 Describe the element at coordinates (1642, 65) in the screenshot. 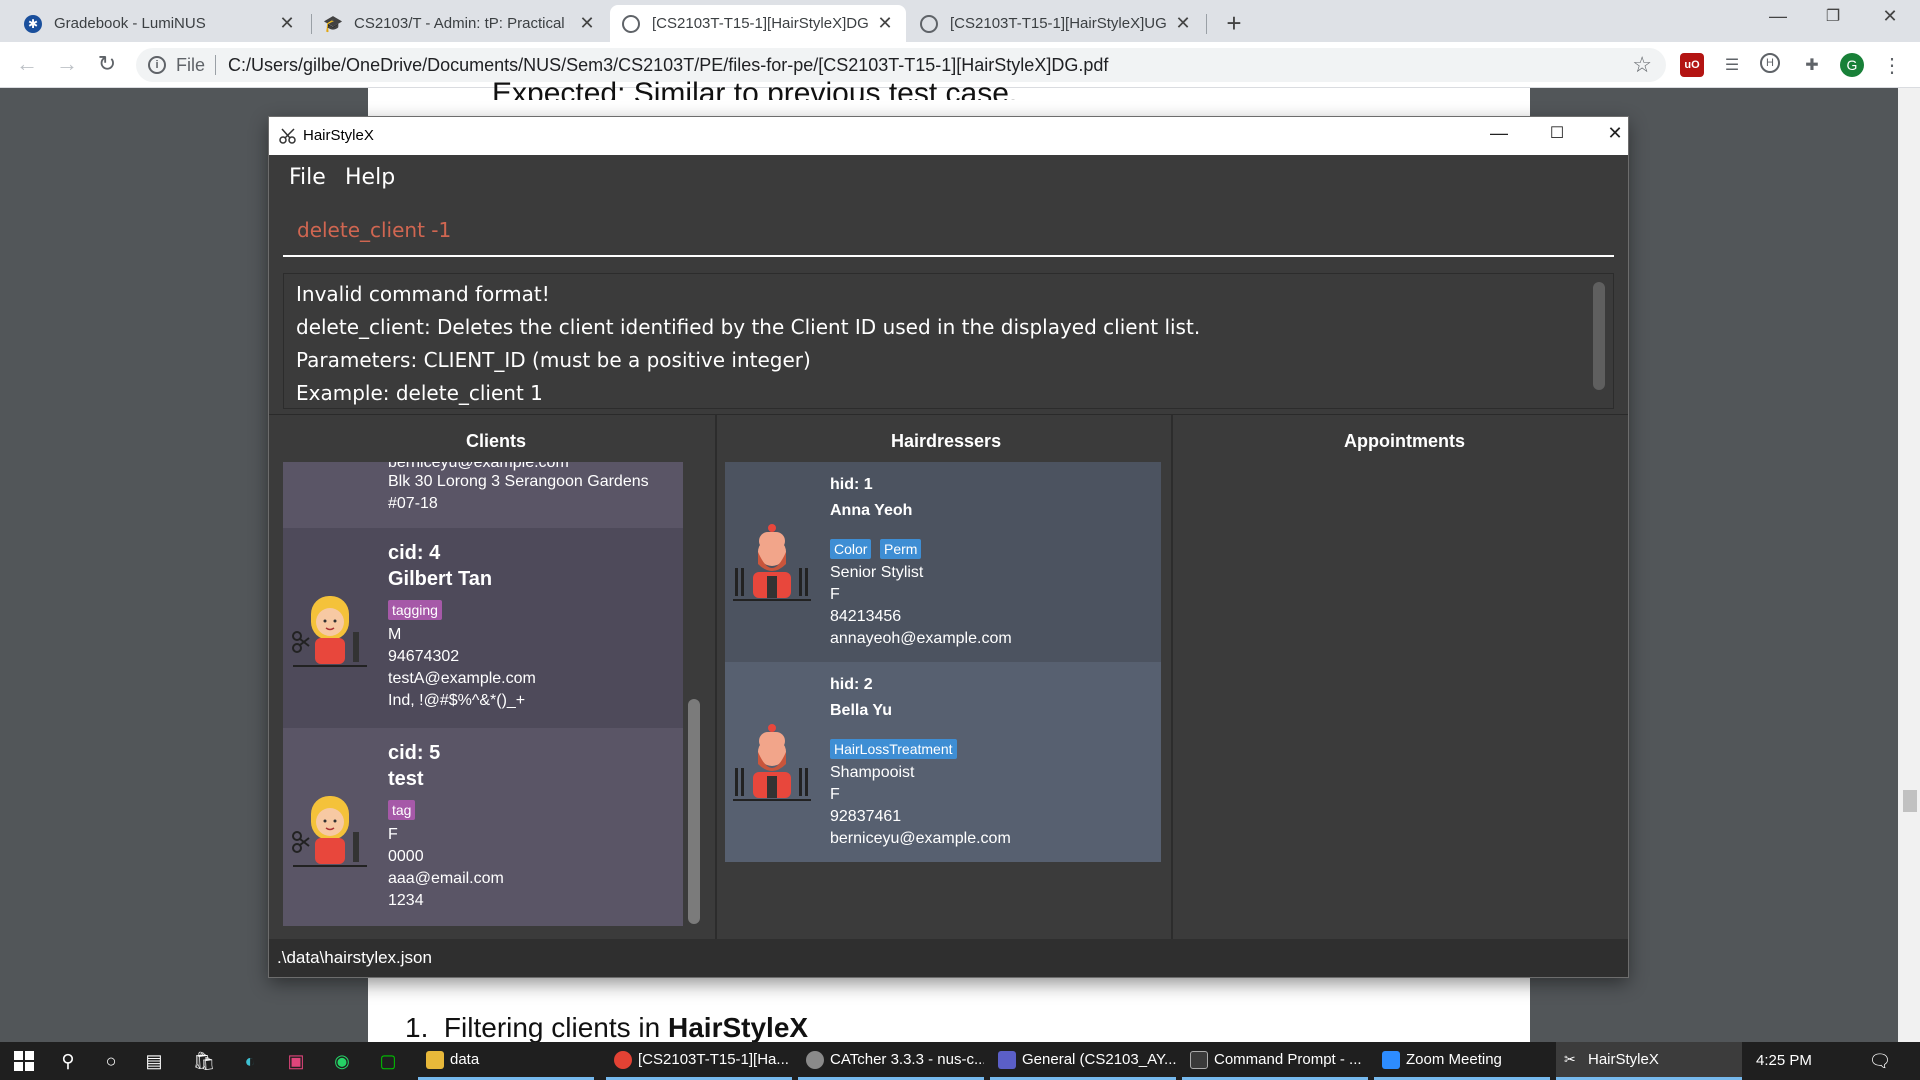

I see `bookmark-star-icon: ☆` at that location.